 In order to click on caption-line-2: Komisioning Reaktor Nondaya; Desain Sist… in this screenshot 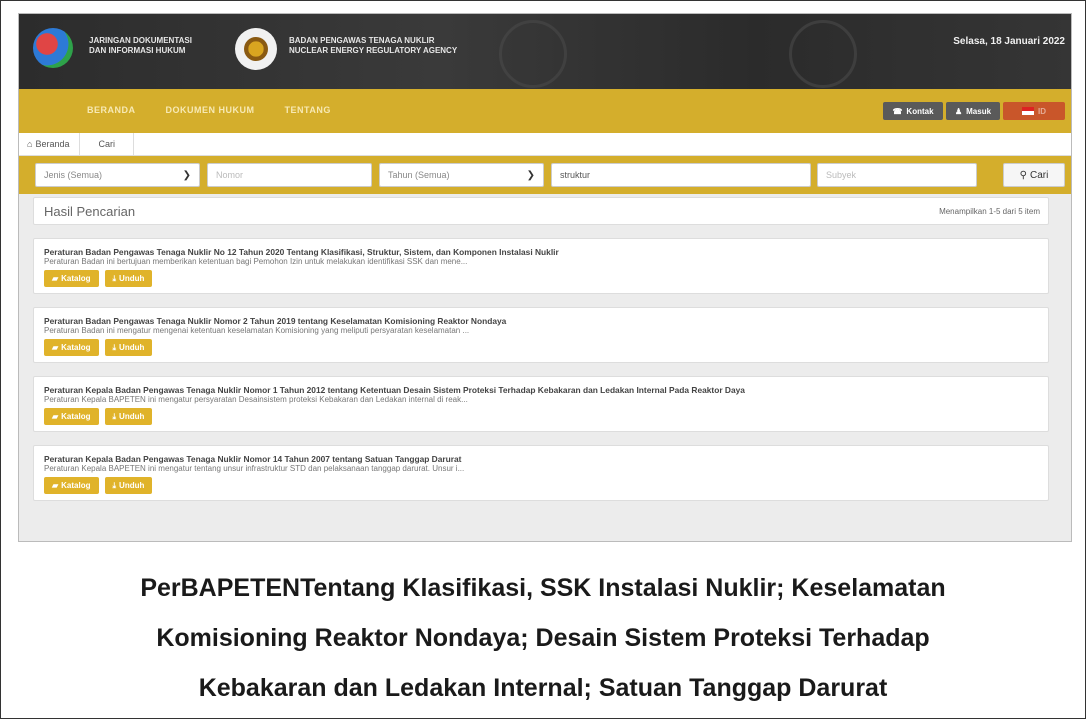, I will do `click(543, 638)`.